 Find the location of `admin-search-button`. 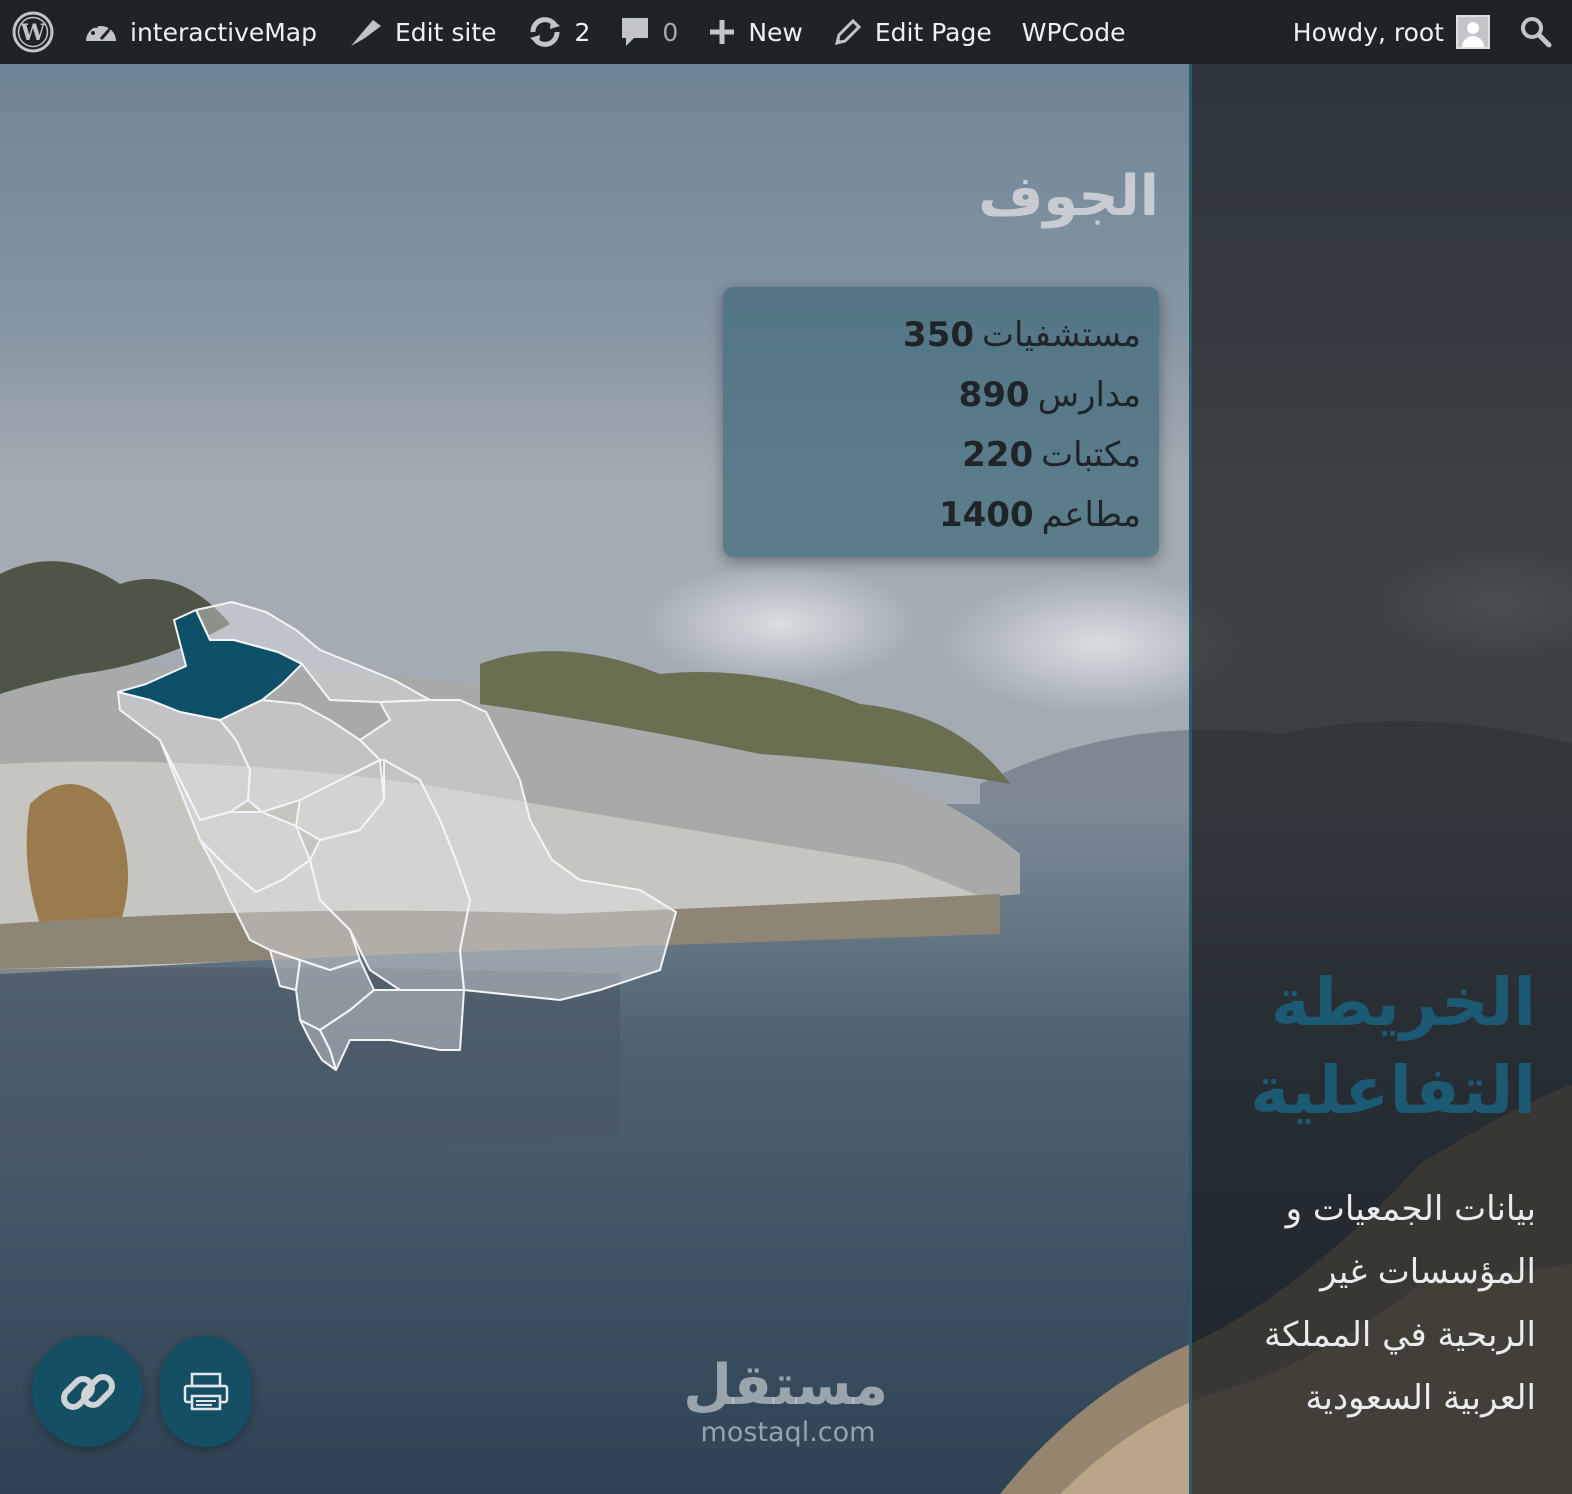

admin-search-button is located at coordinates (1538, 32).